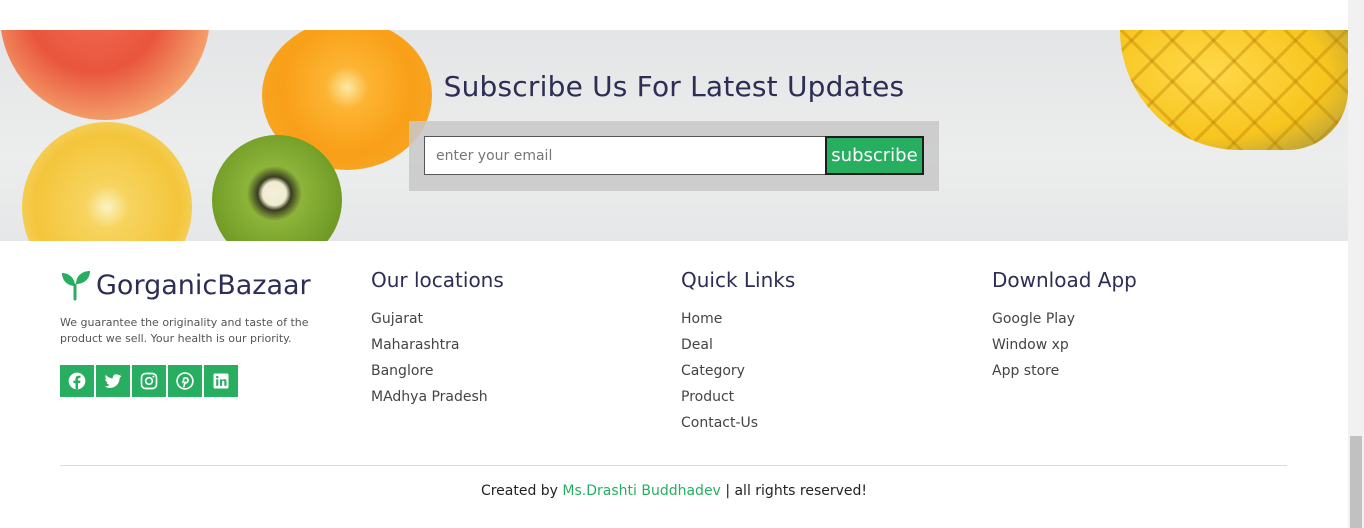 The width and height of the screenshot is (1364, 528). Describe the element at coordinates (674, 15) in the screenshot. I see `top-blank-strip` at that location.